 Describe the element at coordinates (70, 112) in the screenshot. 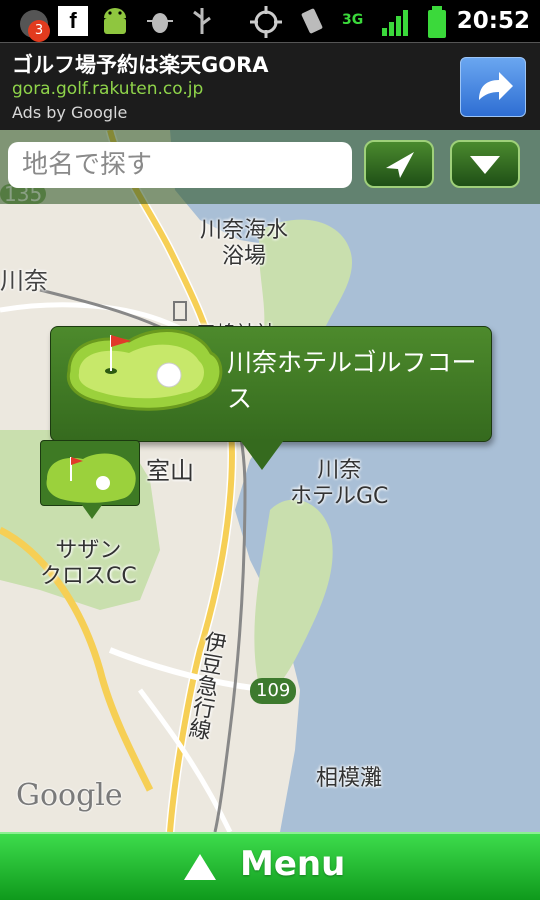

I see `ad-attribution: Ads by Google` at that location.